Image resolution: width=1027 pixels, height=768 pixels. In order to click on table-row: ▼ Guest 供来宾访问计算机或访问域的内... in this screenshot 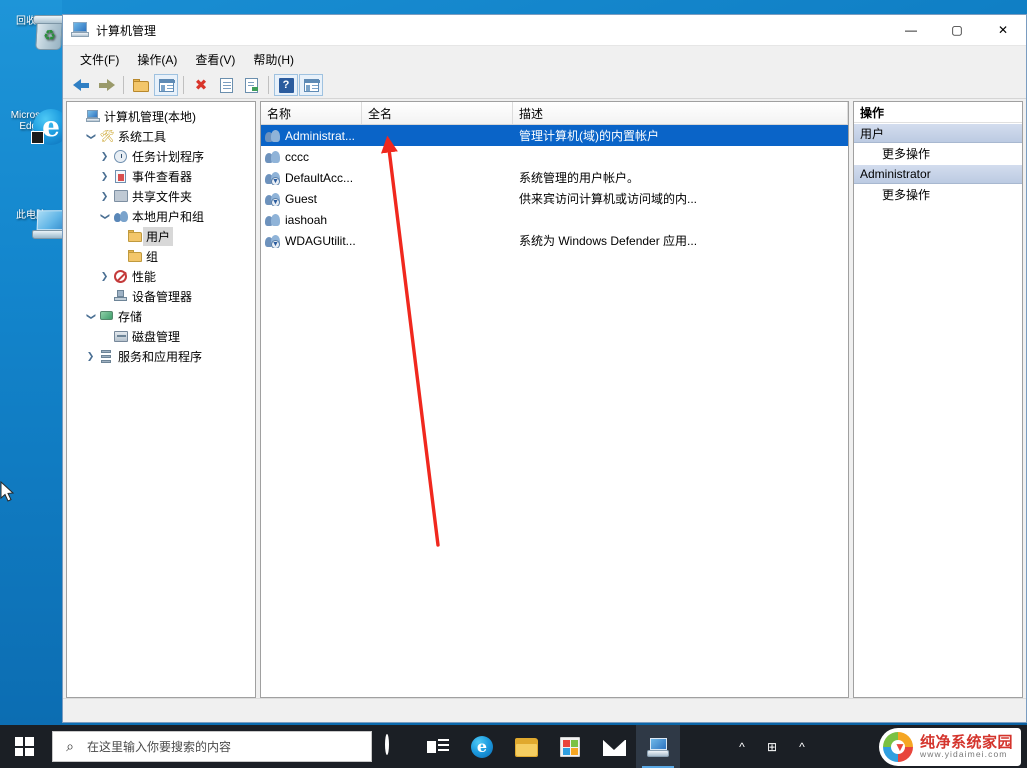, I will do `click(554, 198)`.